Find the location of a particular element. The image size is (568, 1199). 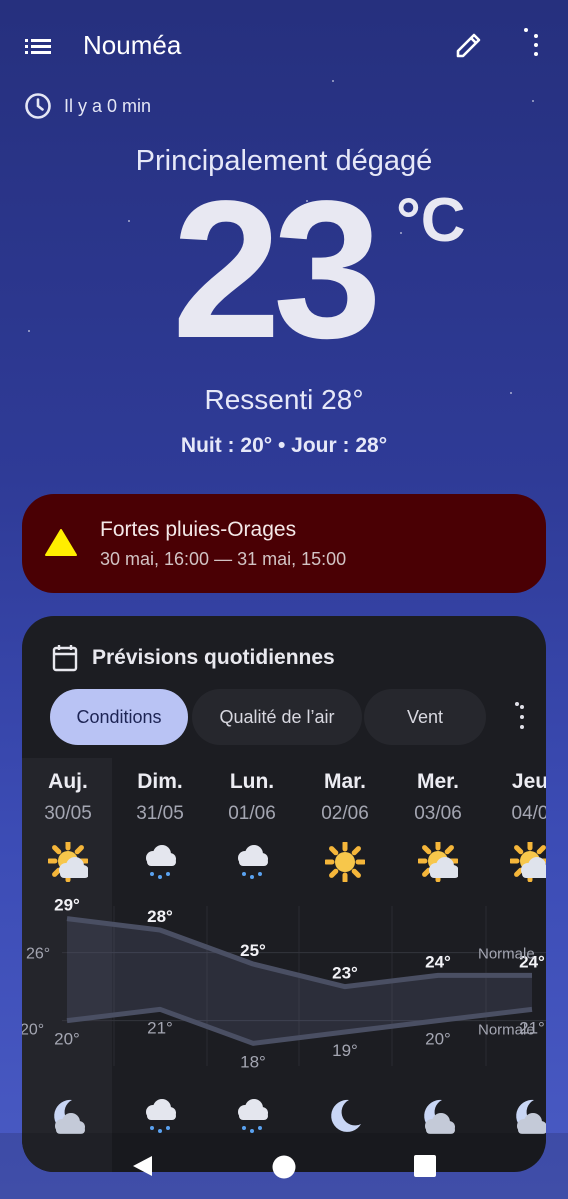

day-name: Auj. is located at coordinates (68, 781).